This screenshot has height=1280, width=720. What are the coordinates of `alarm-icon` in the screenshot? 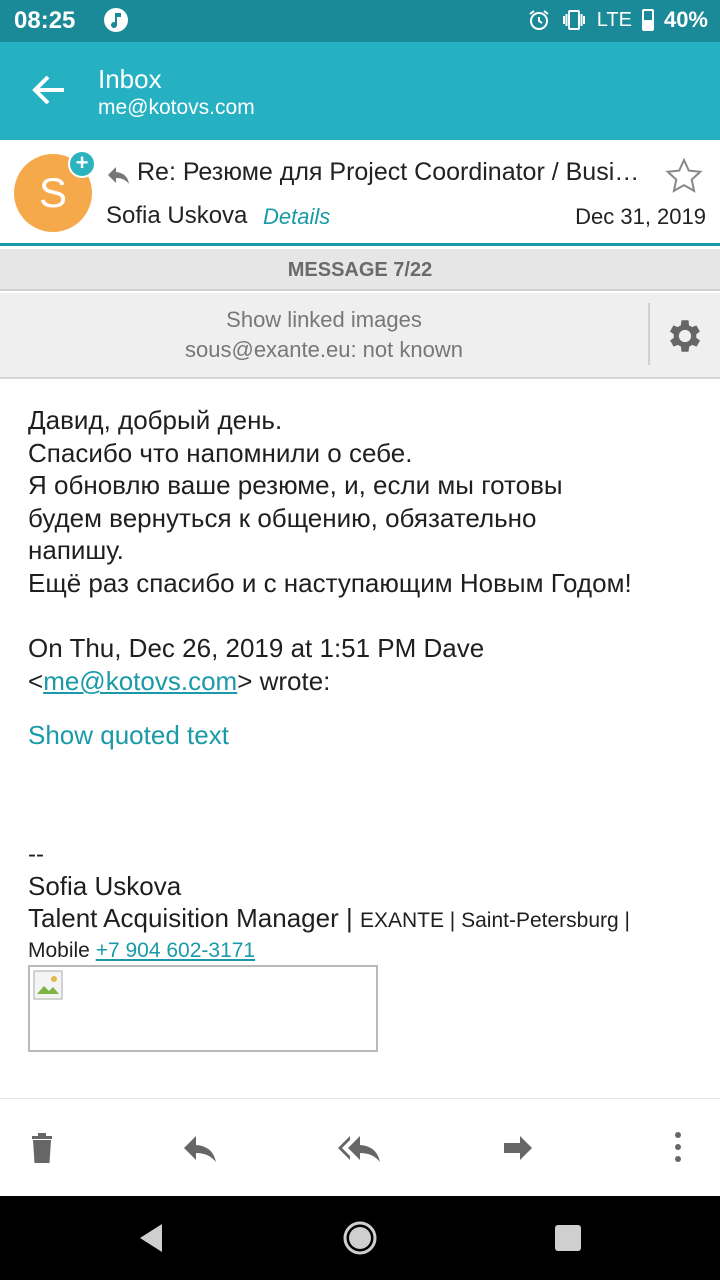 It's located at (539, 20).